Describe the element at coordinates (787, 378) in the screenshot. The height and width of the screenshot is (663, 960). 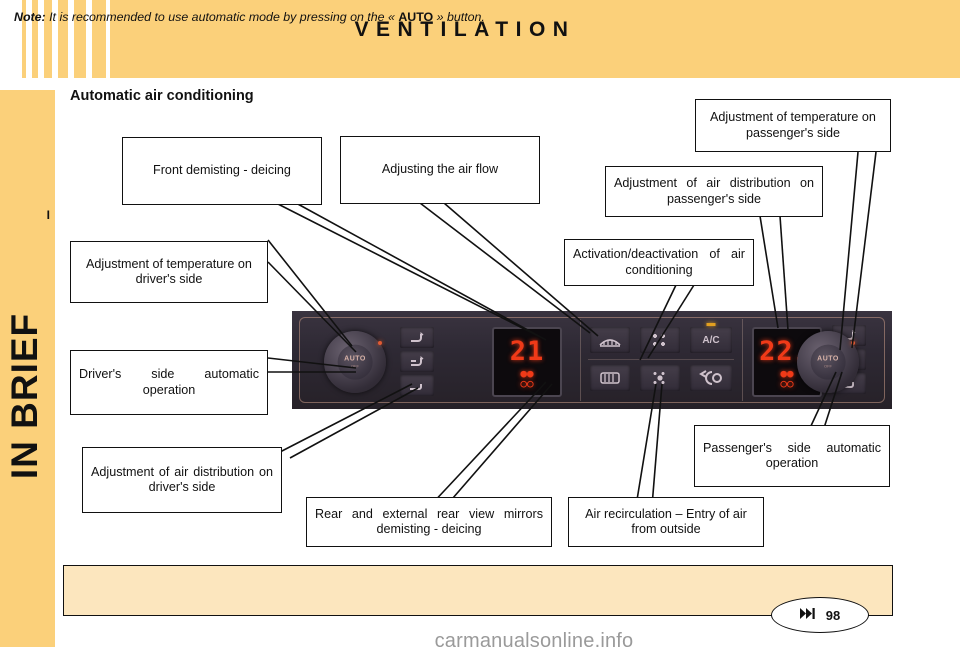
I see `passenger-display-glyph: ●● ○○` at that location.